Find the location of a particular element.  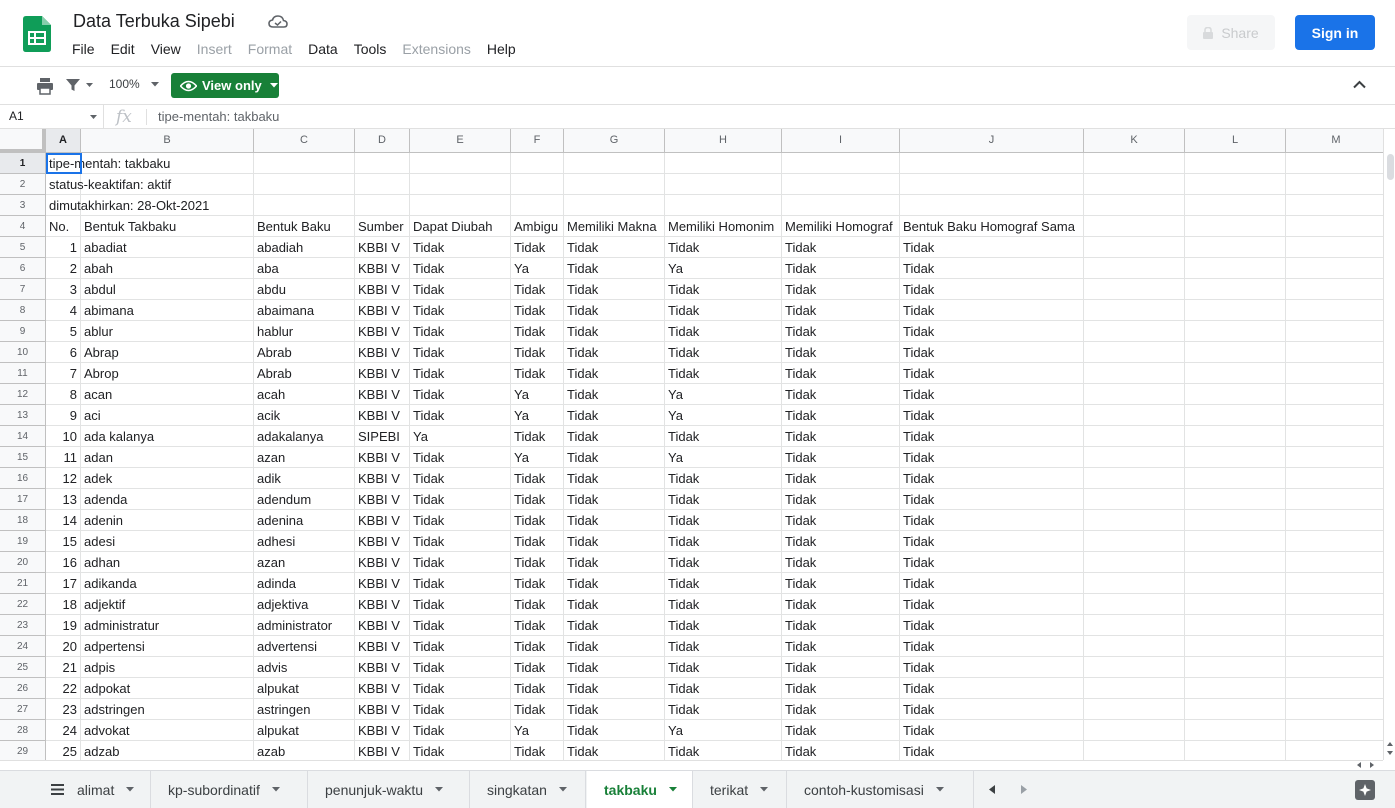

cell-k19 is located at coordinates (1134, 541).